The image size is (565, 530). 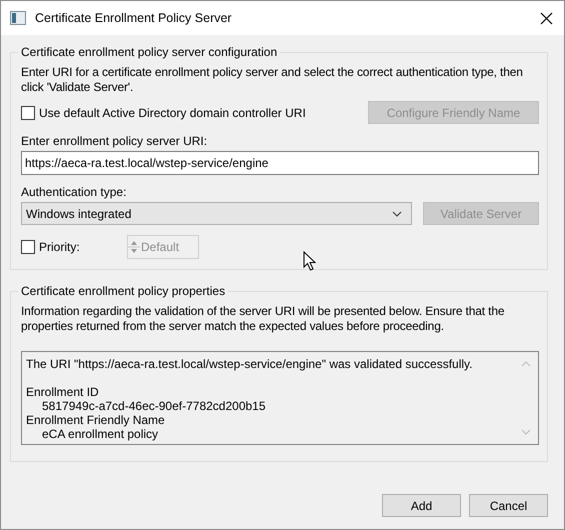 What do you see at coordinates (526, 364) in the screenshot?
I see `scroll-up-icon` at bounding box center [526, 364].